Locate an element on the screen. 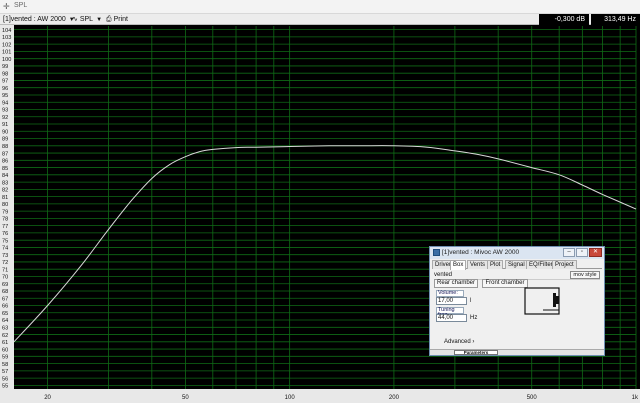 Image resolution: width=640 pixels, height=403 pixels. volume-label: Volume: is located at coordinates (450, 293).